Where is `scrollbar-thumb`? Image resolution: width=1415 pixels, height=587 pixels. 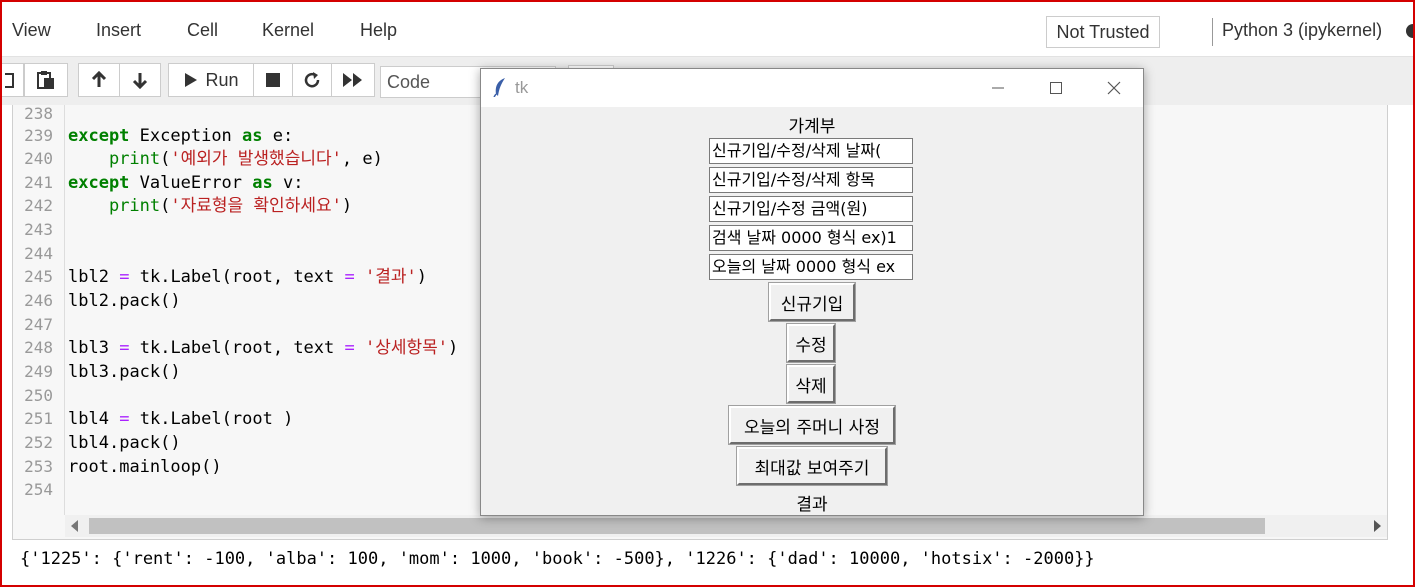 scrollbar-thumb is located at coordinates (677, 526).